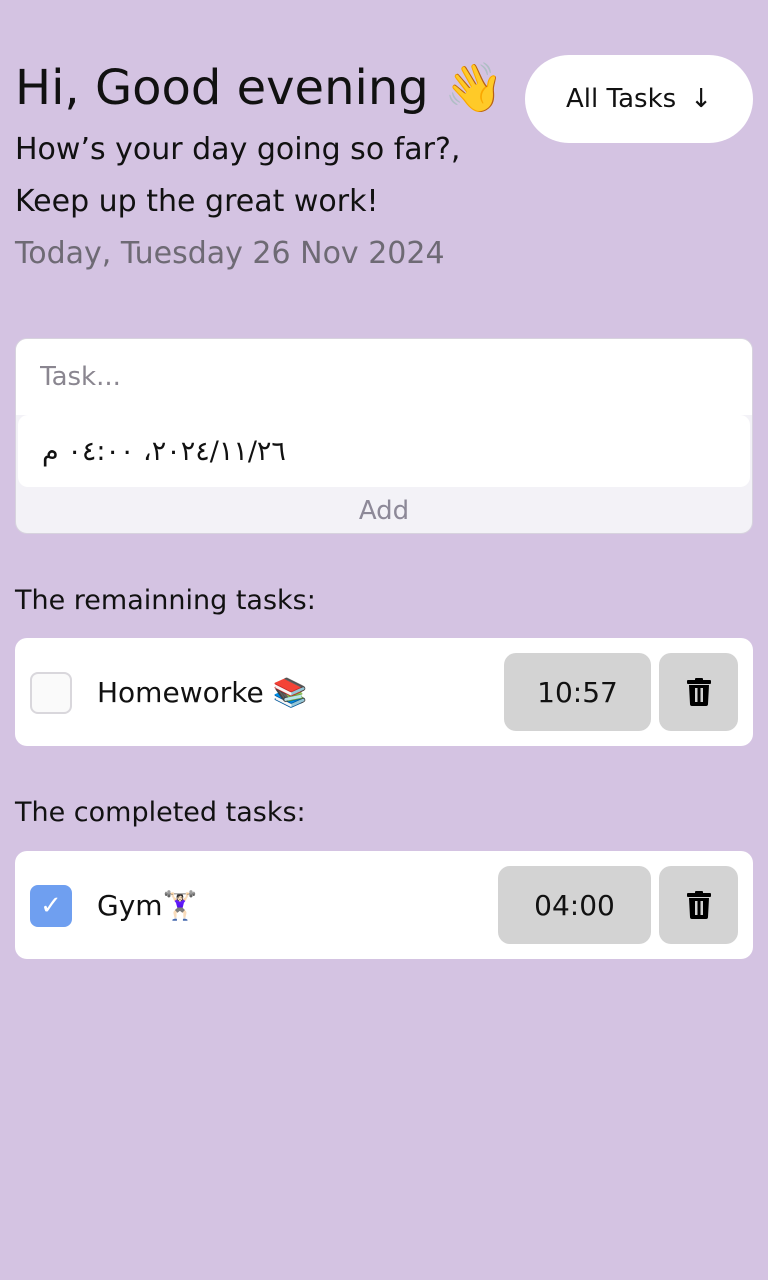 The width and height of the screenshot is (768, 1280). What do you see at coordinates (197, 201) in the screenshot?
I see `greeting-line-2: Keep up the great work!` at bounding box center [197, 201].